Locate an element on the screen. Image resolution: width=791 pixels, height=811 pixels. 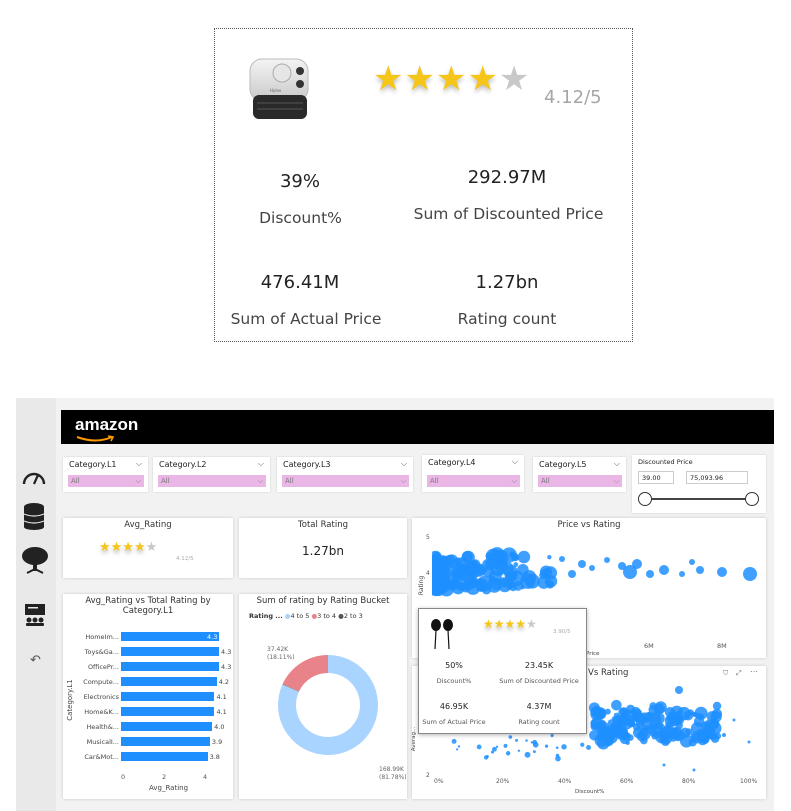
price-max-handle is located at coordinates (752, 499).